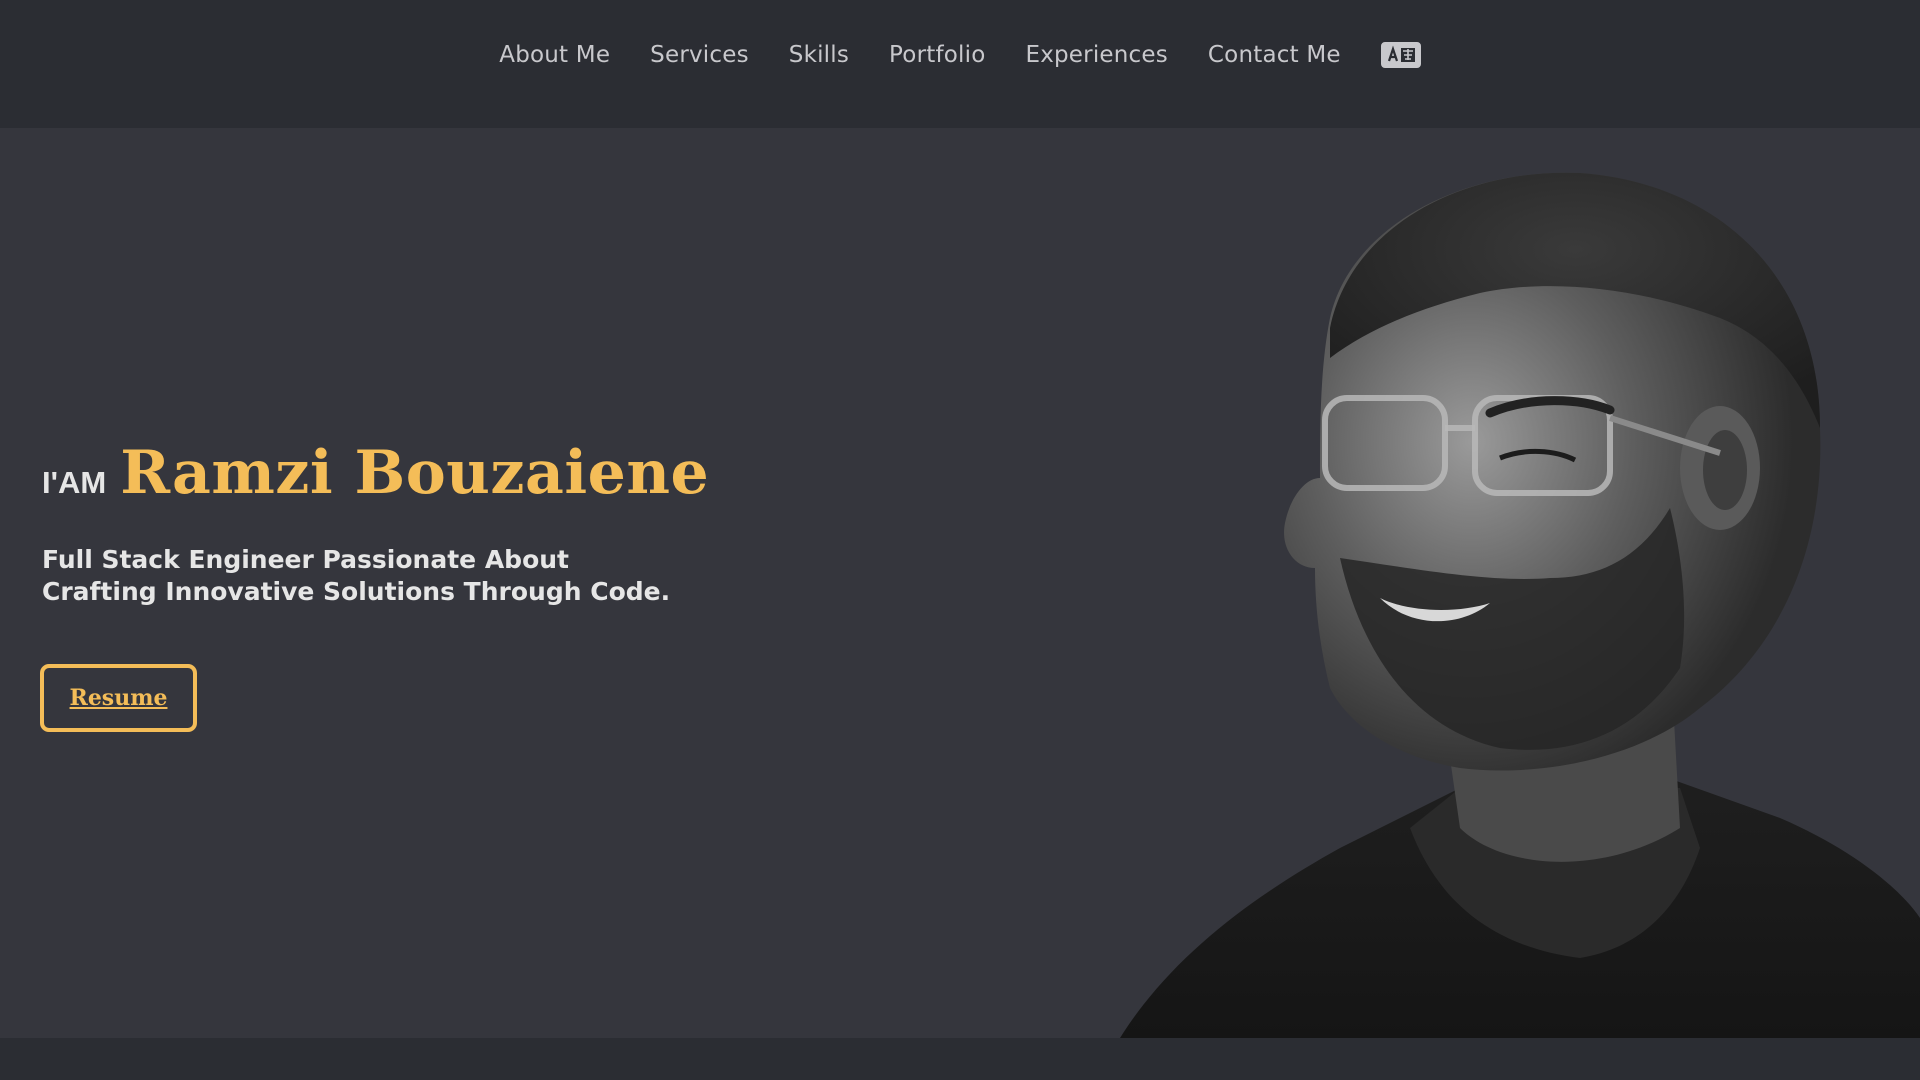 This screenshot has height=1080, width=1920. I want to click on nav-contact-me: Contact Me, so click(1274, 55).